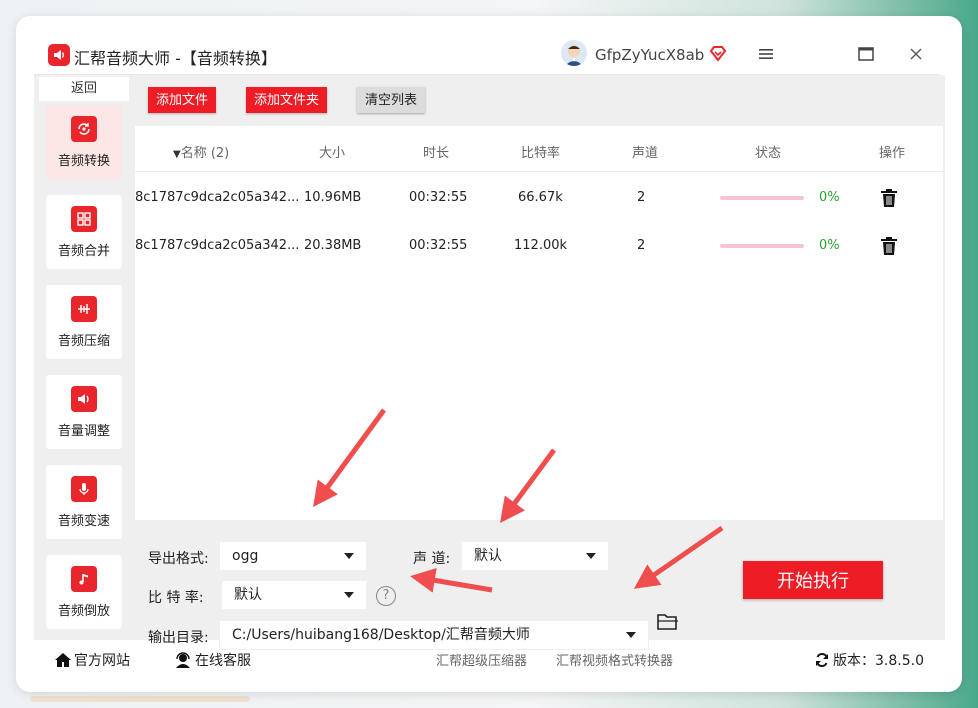 The image size is (978, 708). I want to click on channel-select: 默认, so click(535, 556).